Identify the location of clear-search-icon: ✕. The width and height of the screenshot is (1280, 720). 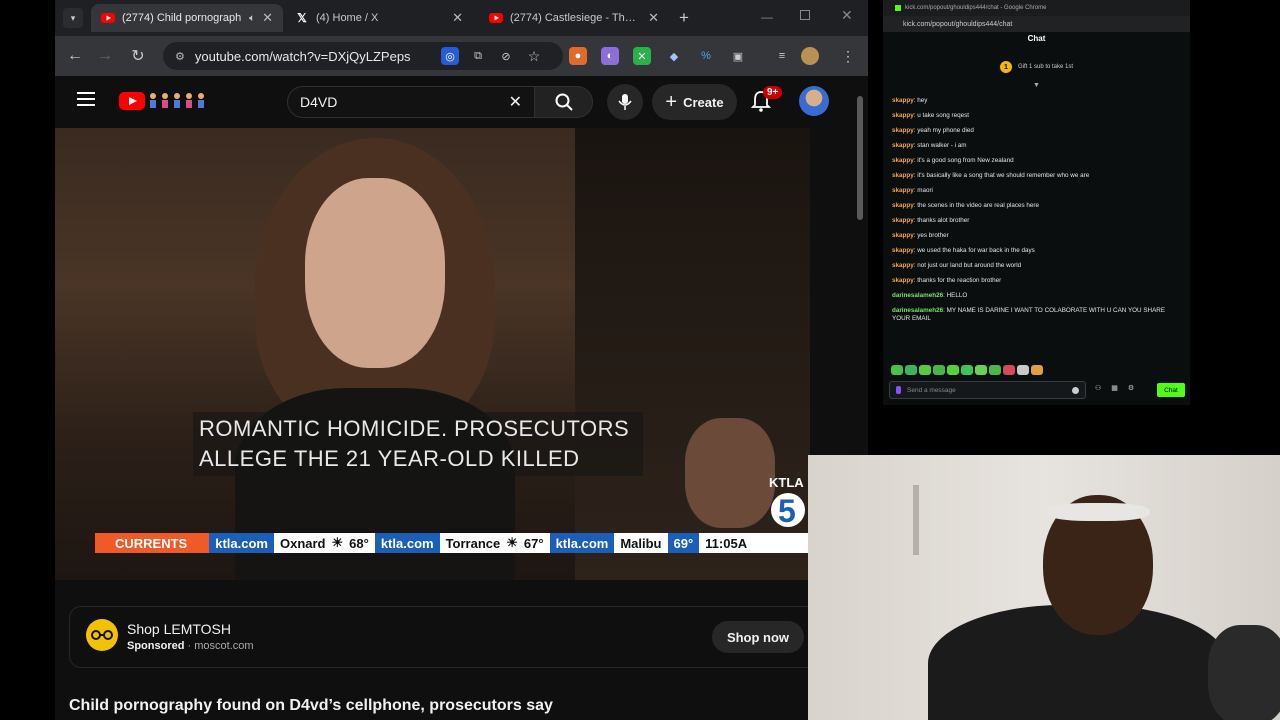
(515, 102).